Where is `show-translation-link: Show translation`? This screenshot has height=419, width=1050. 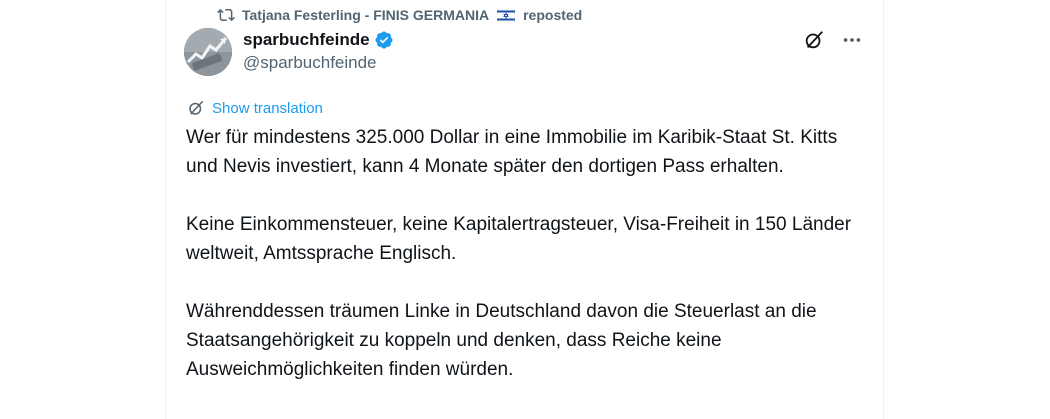
show-translation-link: Show translation is located at coordinates (254, 108).